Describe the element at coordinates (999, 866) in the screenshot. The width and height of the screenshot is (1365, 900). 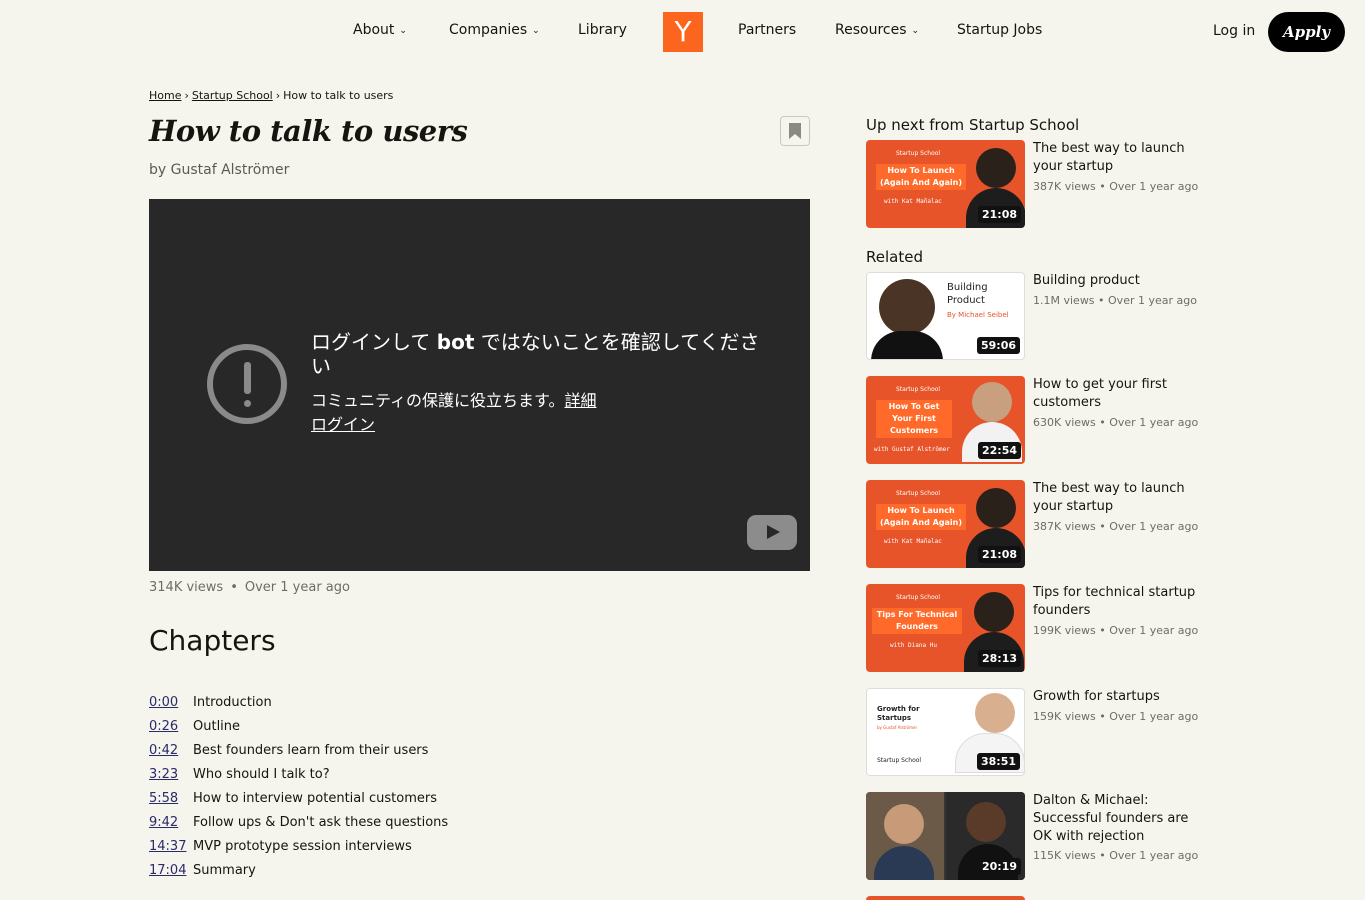
I see `duration-badge: 20:19` at that location.